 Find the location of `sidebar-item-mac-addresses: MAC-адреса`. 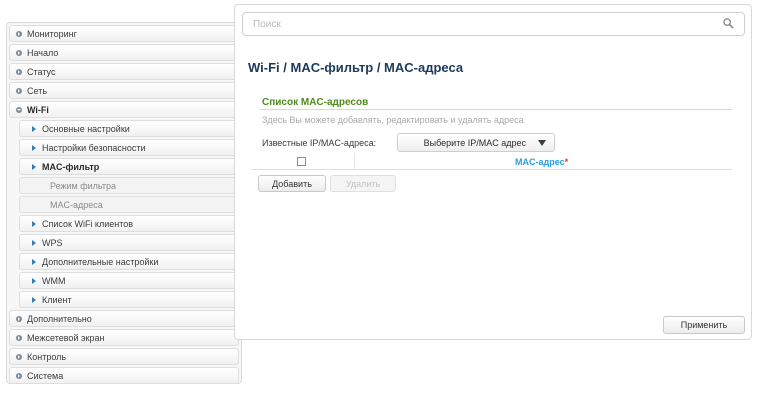

sidebar-item-mac-addresses: MAC-адреса is located at coordinates (129, 204).